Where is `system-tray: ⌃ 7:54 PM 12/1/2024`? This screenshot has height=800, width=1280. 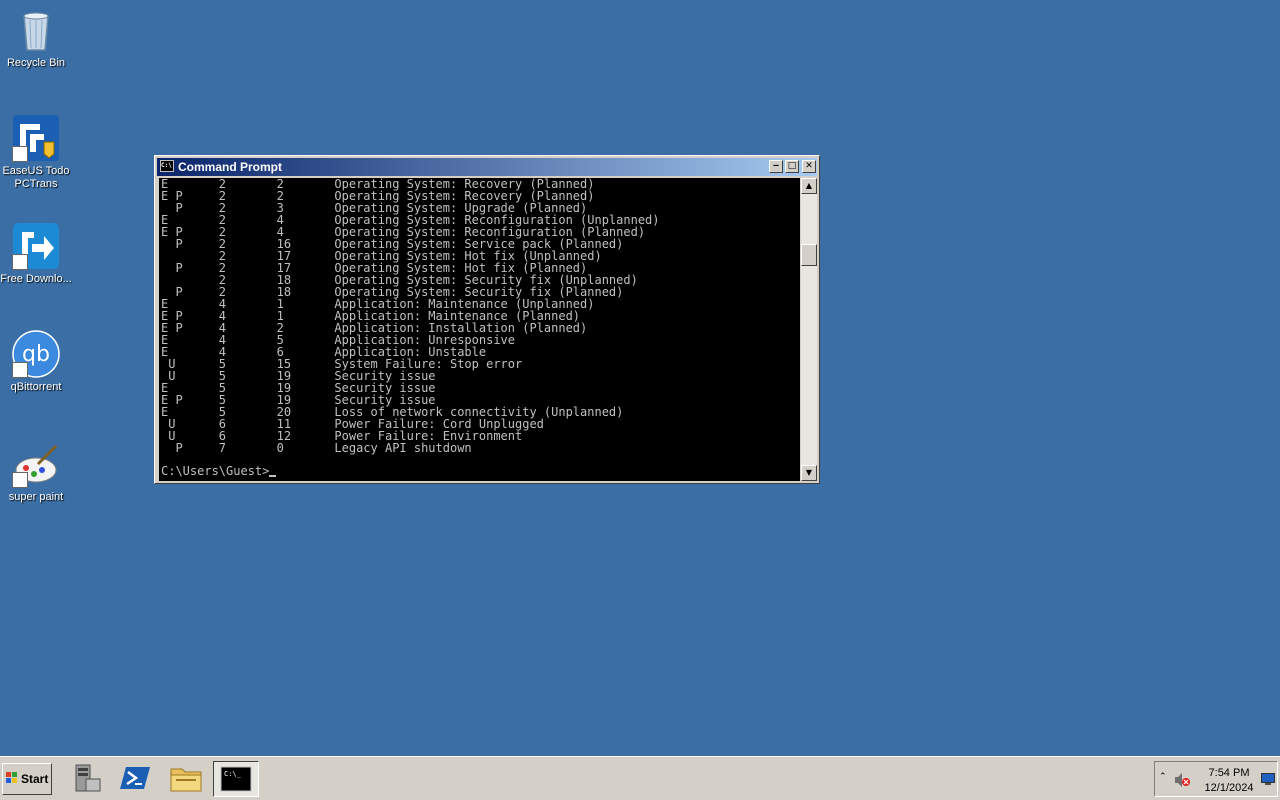
system-tray: ⌃ 7:54 PM 12/1/2024 is located at coordinates (1216, 779).